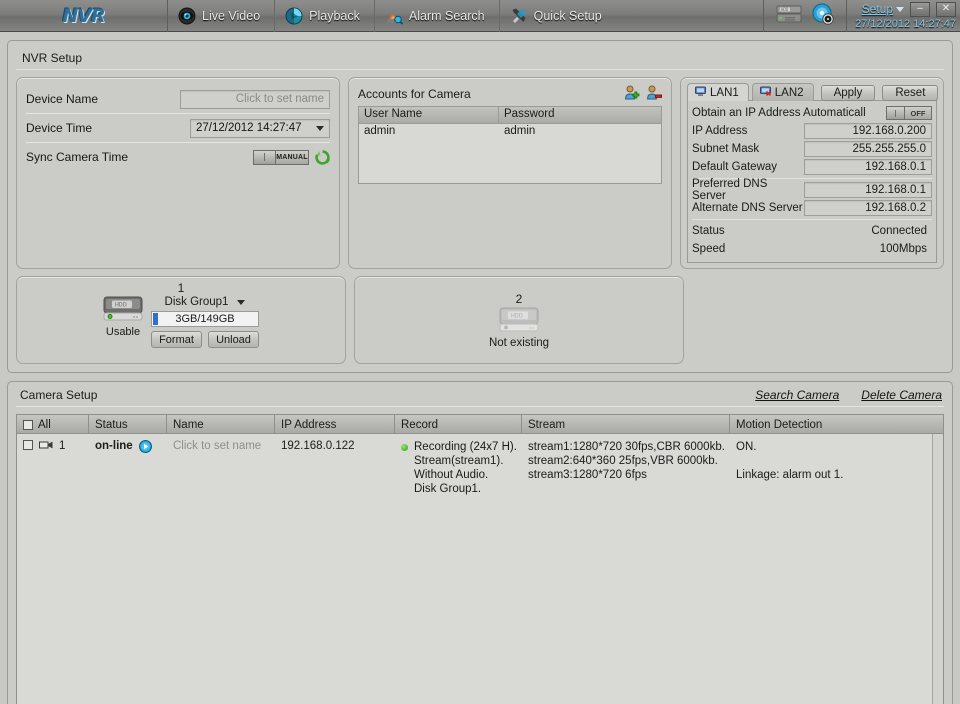 This screenshot has width=960, height=704. I want to click on alternate-dns-row: Alternate DNS Server 192.168.0.2, so click(812, 208).